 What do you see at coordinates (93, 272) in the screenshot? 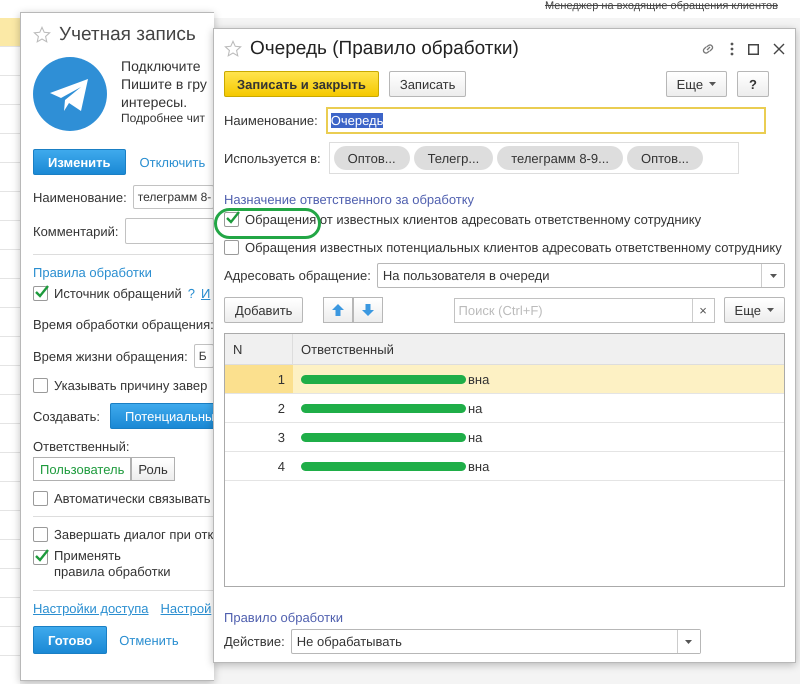
I see `section-heading: Правила обработки` at bounding box center [93, 272].